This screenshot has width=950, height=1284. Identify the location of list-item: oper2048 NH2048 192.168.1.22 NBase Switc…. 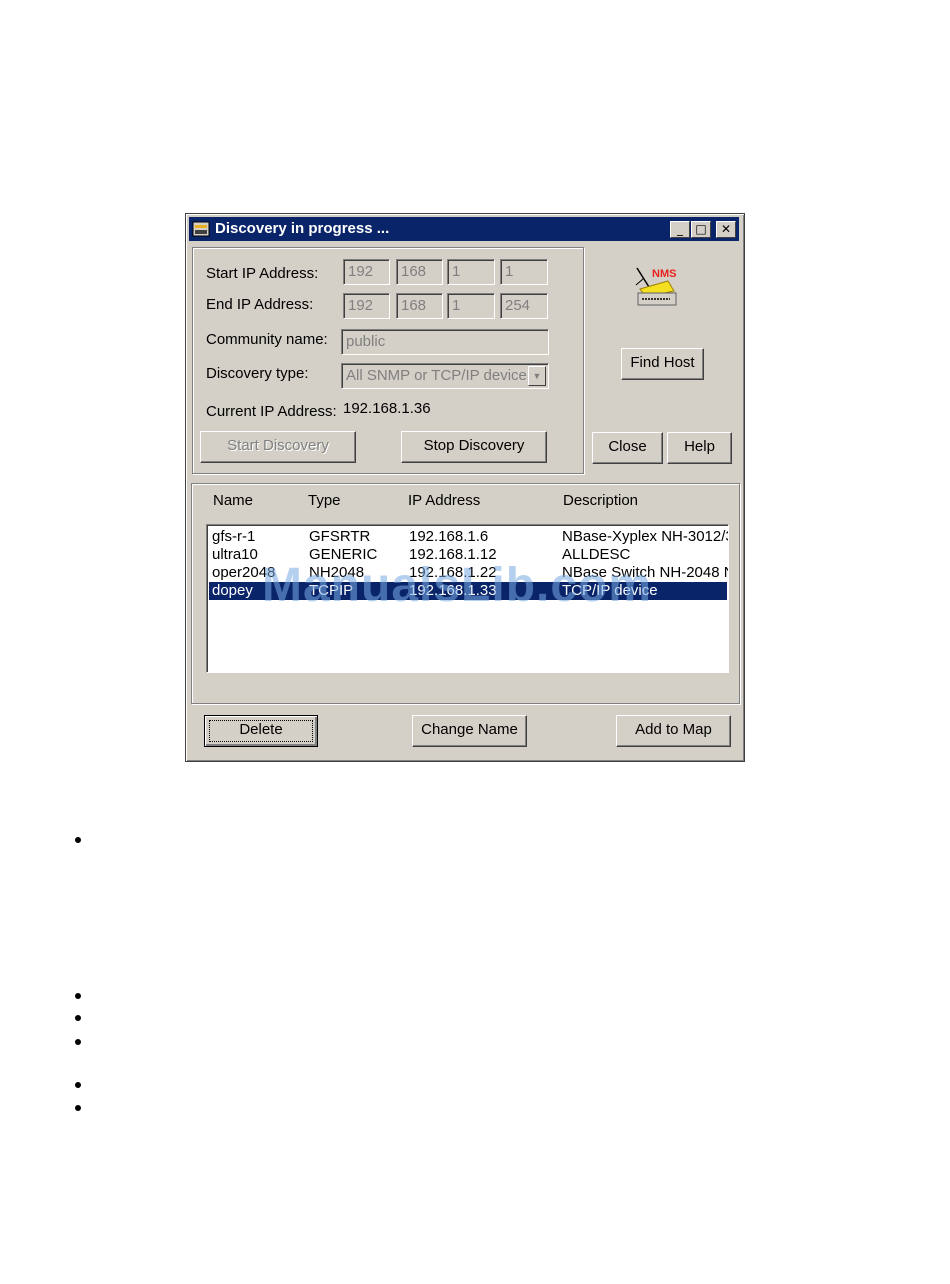
(468, 573).